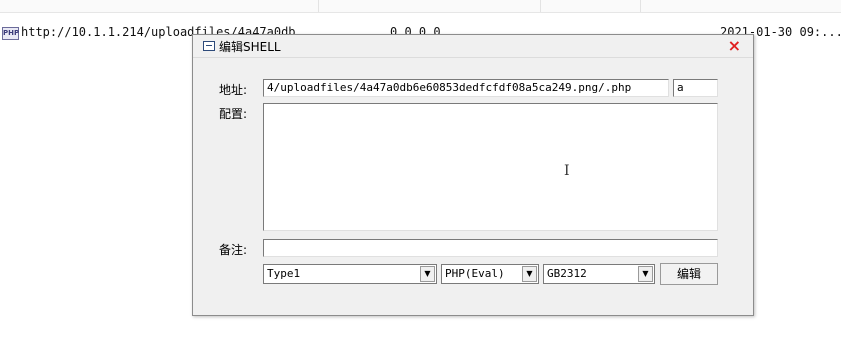 This screenshot has width=841, height=339. I want to click on note-label: 备注:, so click(233, 250).